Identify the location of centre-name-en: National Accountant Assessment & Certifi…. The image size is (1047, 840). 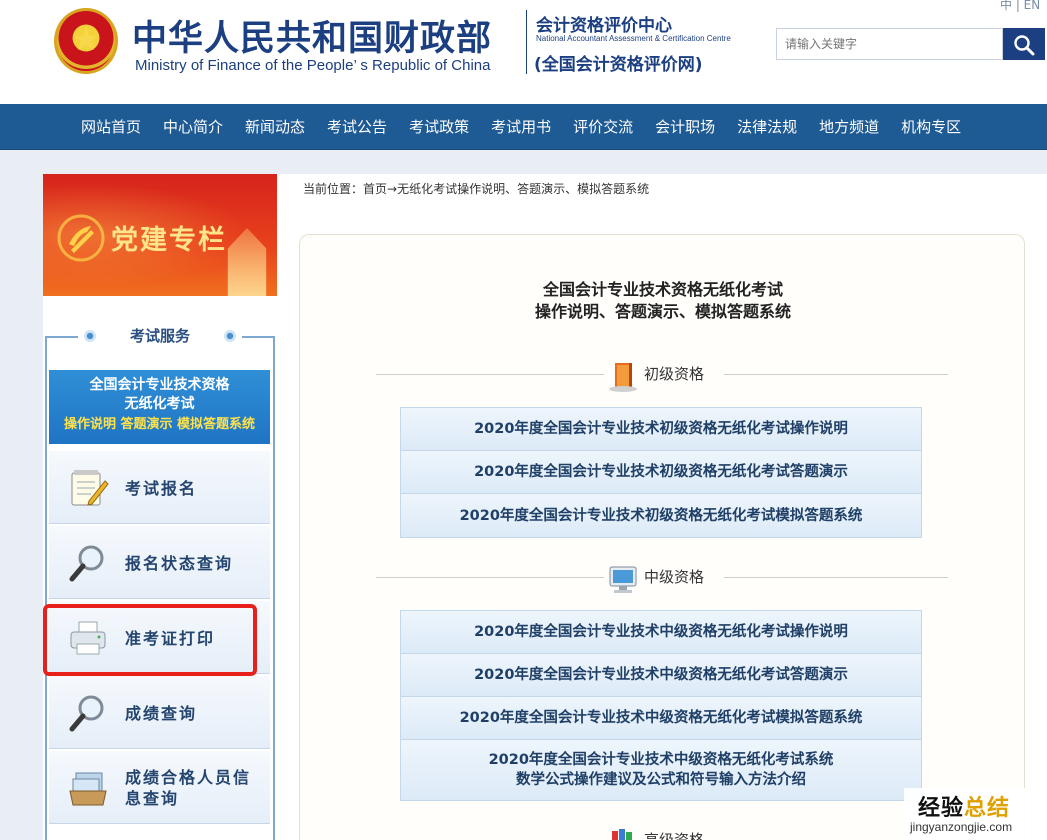
(633, 38).